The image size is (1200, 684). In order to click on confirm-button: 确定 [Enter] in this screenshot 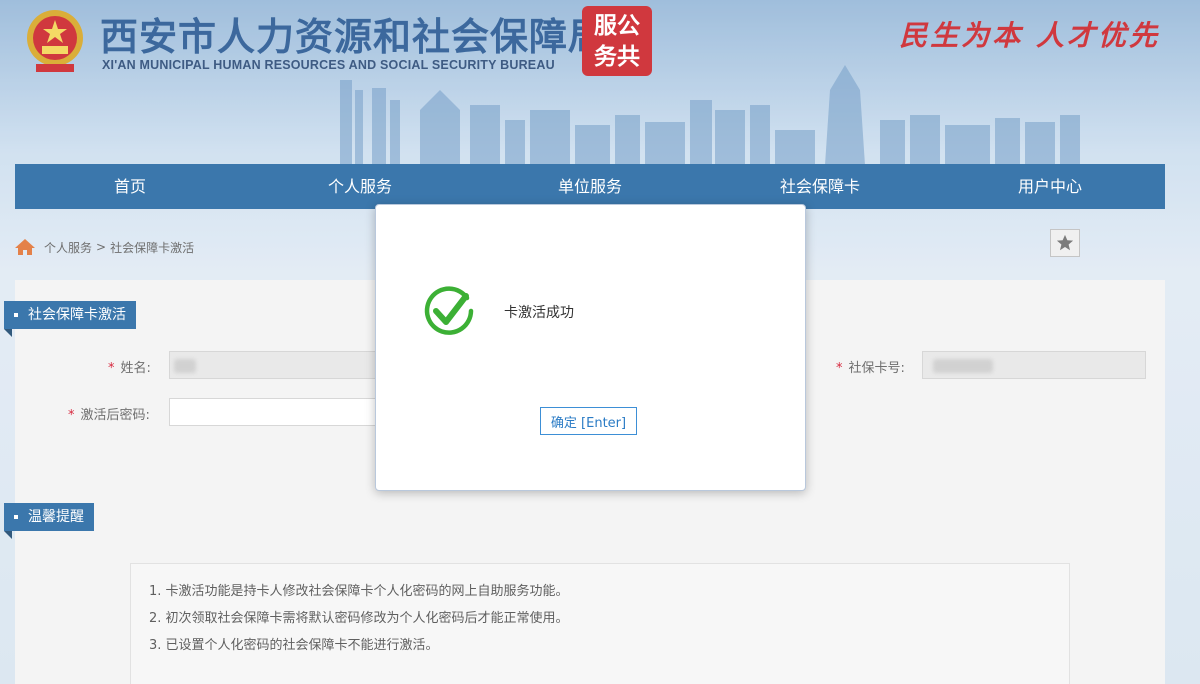, I will do `click(588, 421)`.